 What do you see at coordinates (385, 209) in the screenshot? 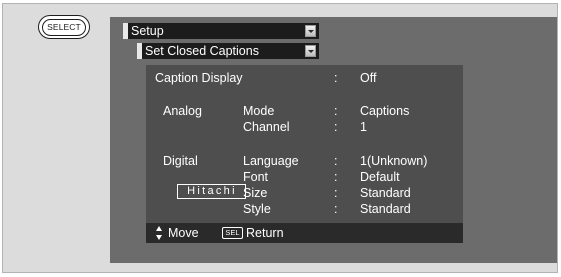
I see `digital-style-value: Standard` at bounding box center [385, 209].